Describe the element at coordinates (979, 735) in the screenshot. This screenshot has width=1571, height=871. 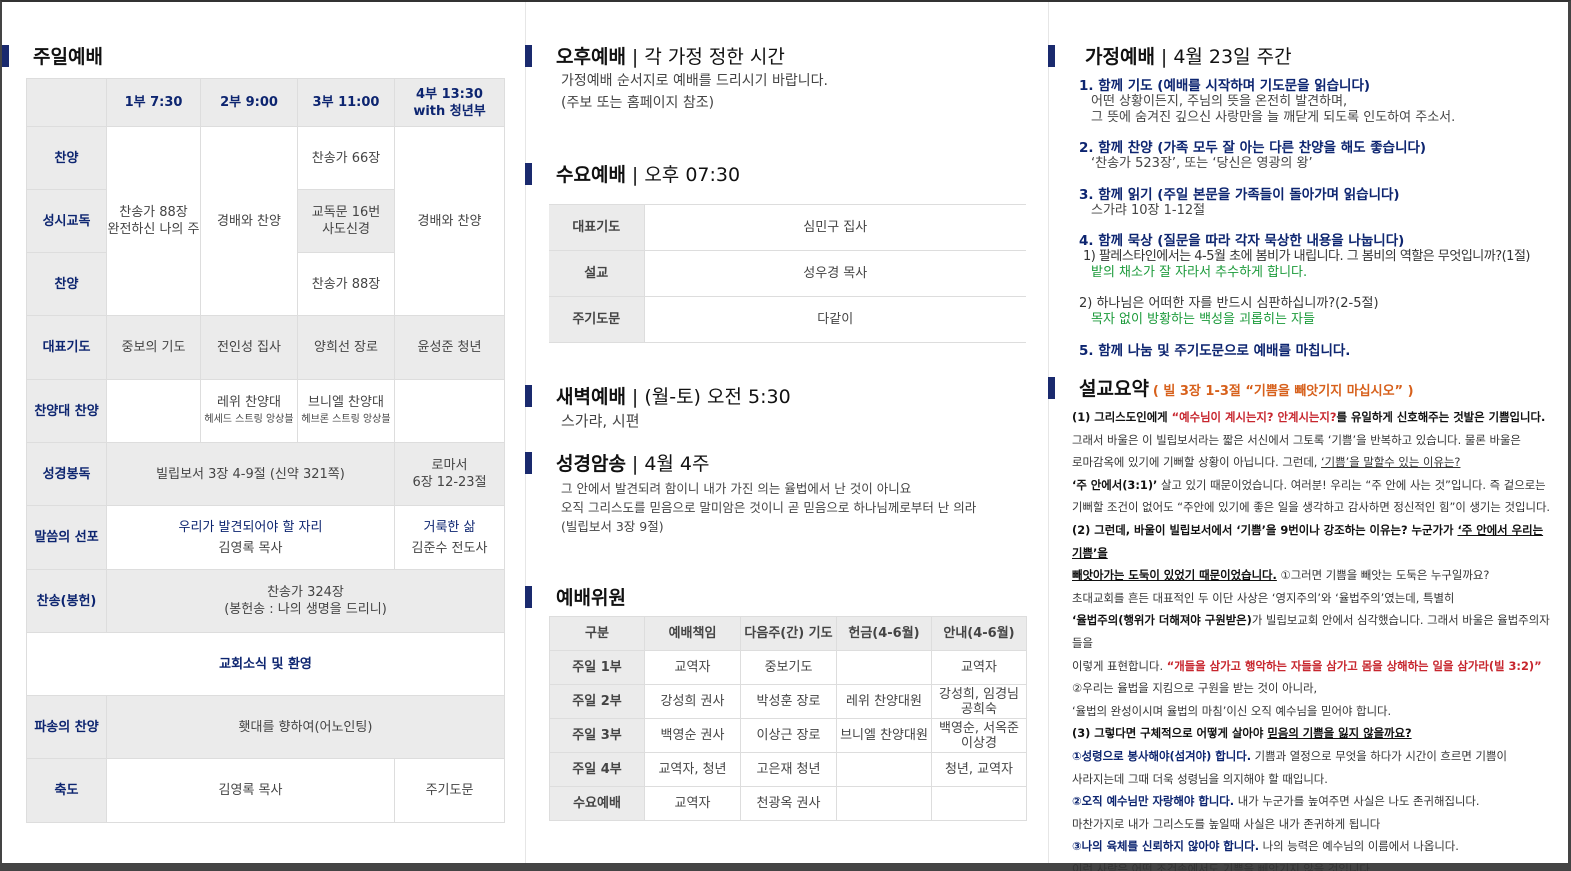
I see `staff-cell: 백영순, 서옥준 이상경` at that location.